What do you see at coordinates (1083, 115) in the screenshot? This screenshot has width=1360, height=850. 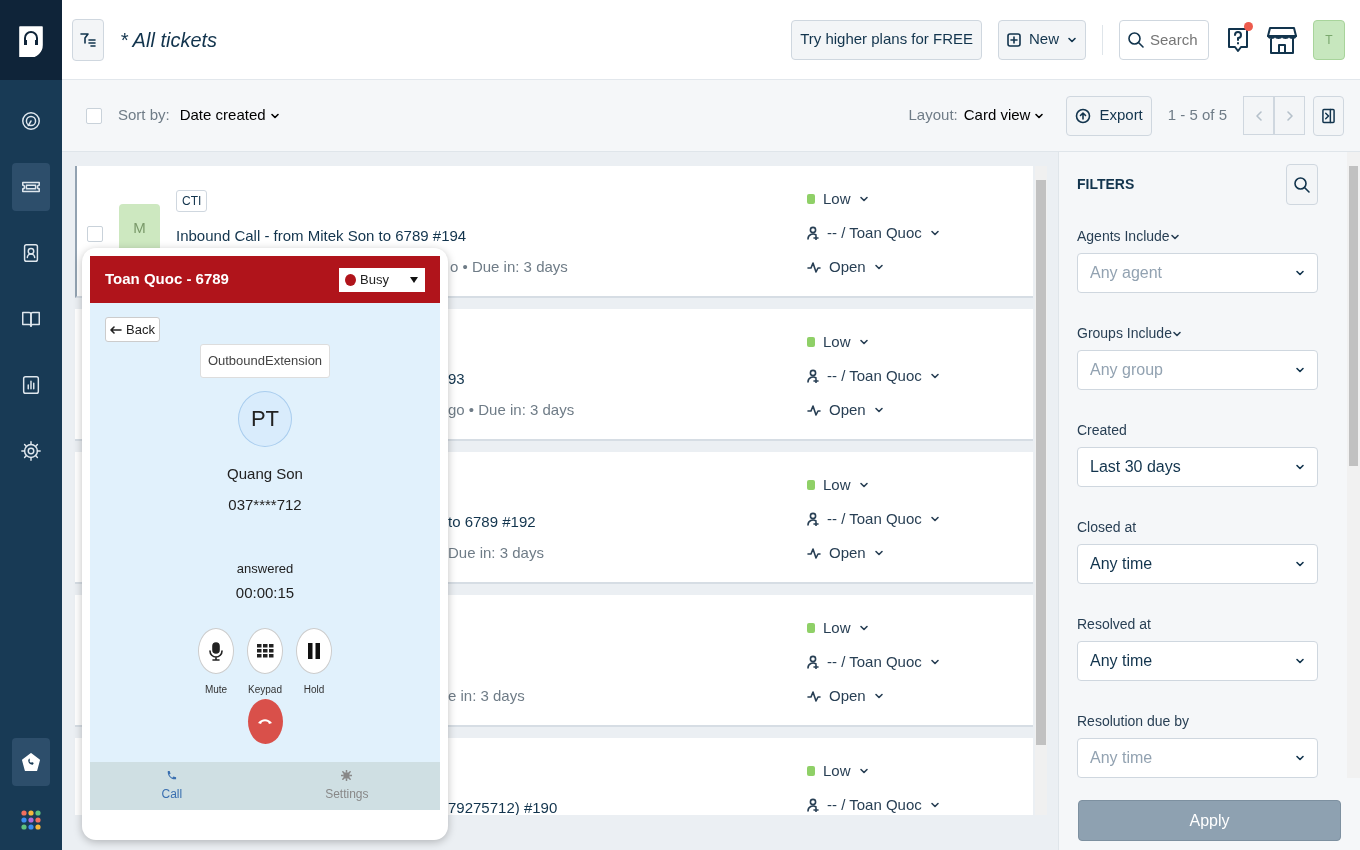 I see `upload-icon` at bounding box center [1083, 115].